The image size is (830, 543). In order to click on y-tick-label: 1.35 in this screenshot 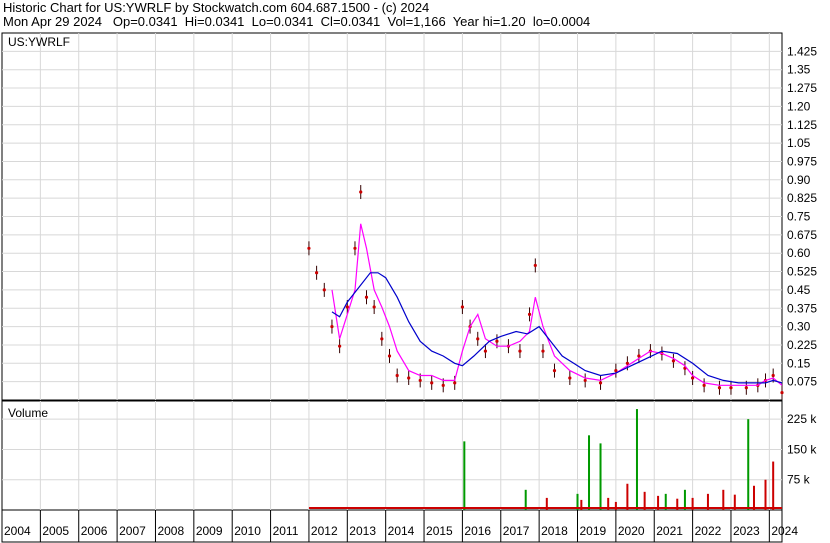, I will do `click(799, 70)`.